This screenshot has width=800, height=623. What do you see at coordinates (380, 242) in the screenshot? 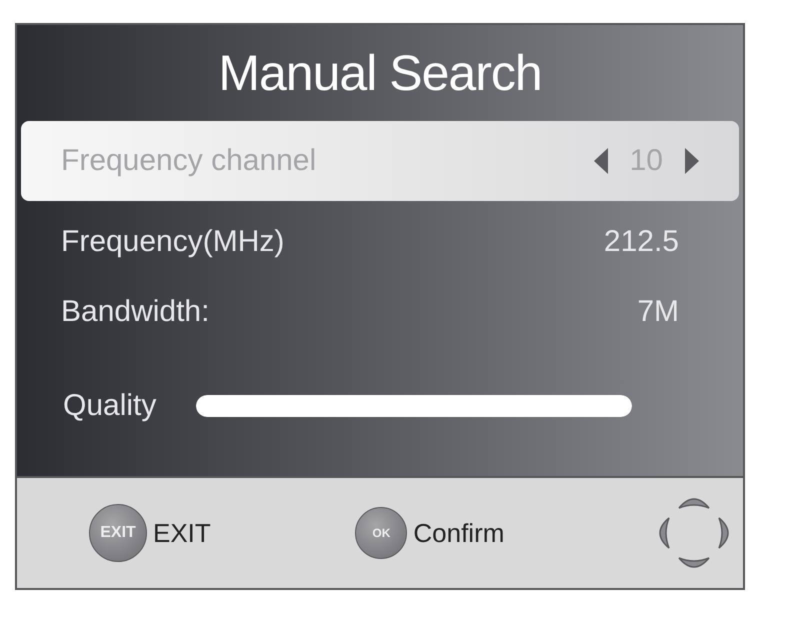
I see `menu-row: Frequency(MHz) 212.5` at bounding box center [380, 242].